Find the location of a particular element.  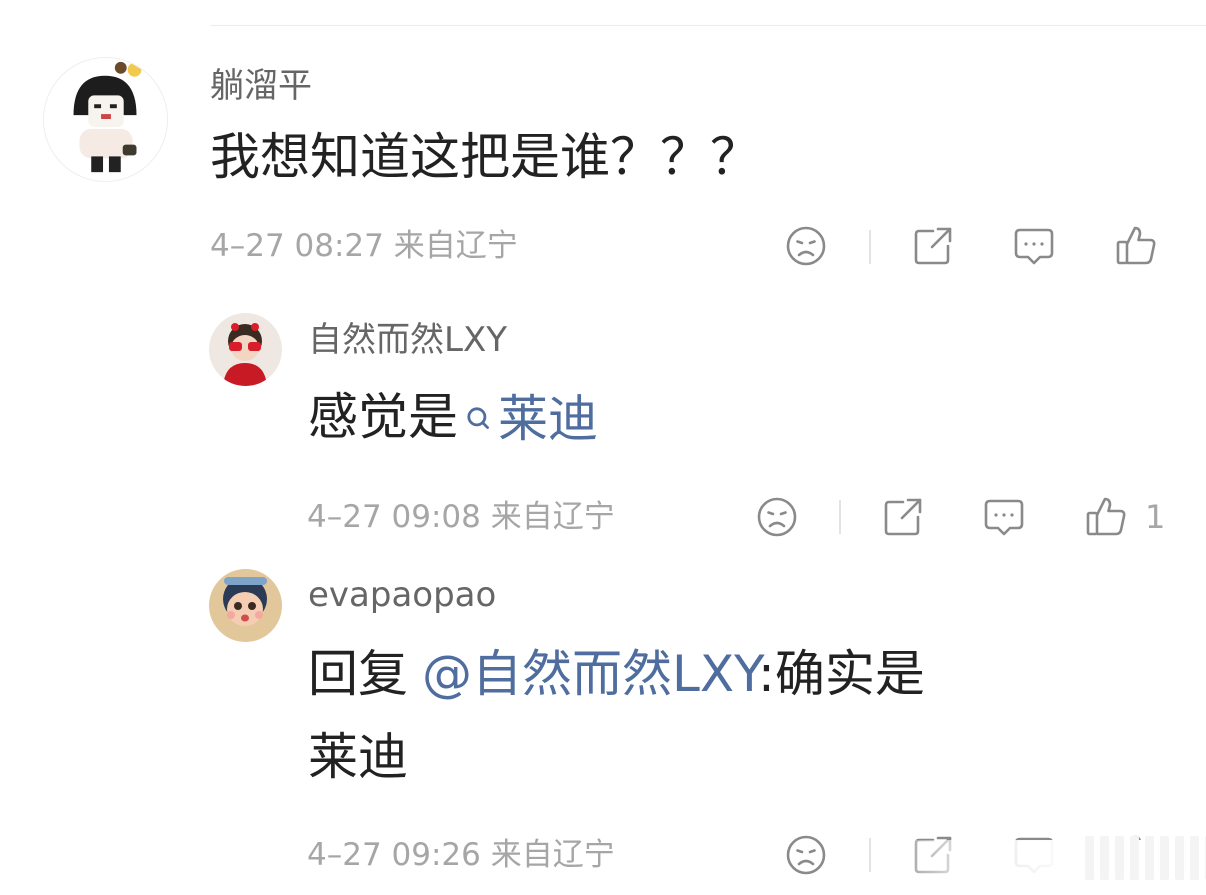

reply-prefix: 回复 is located at coordinates (358, 674).